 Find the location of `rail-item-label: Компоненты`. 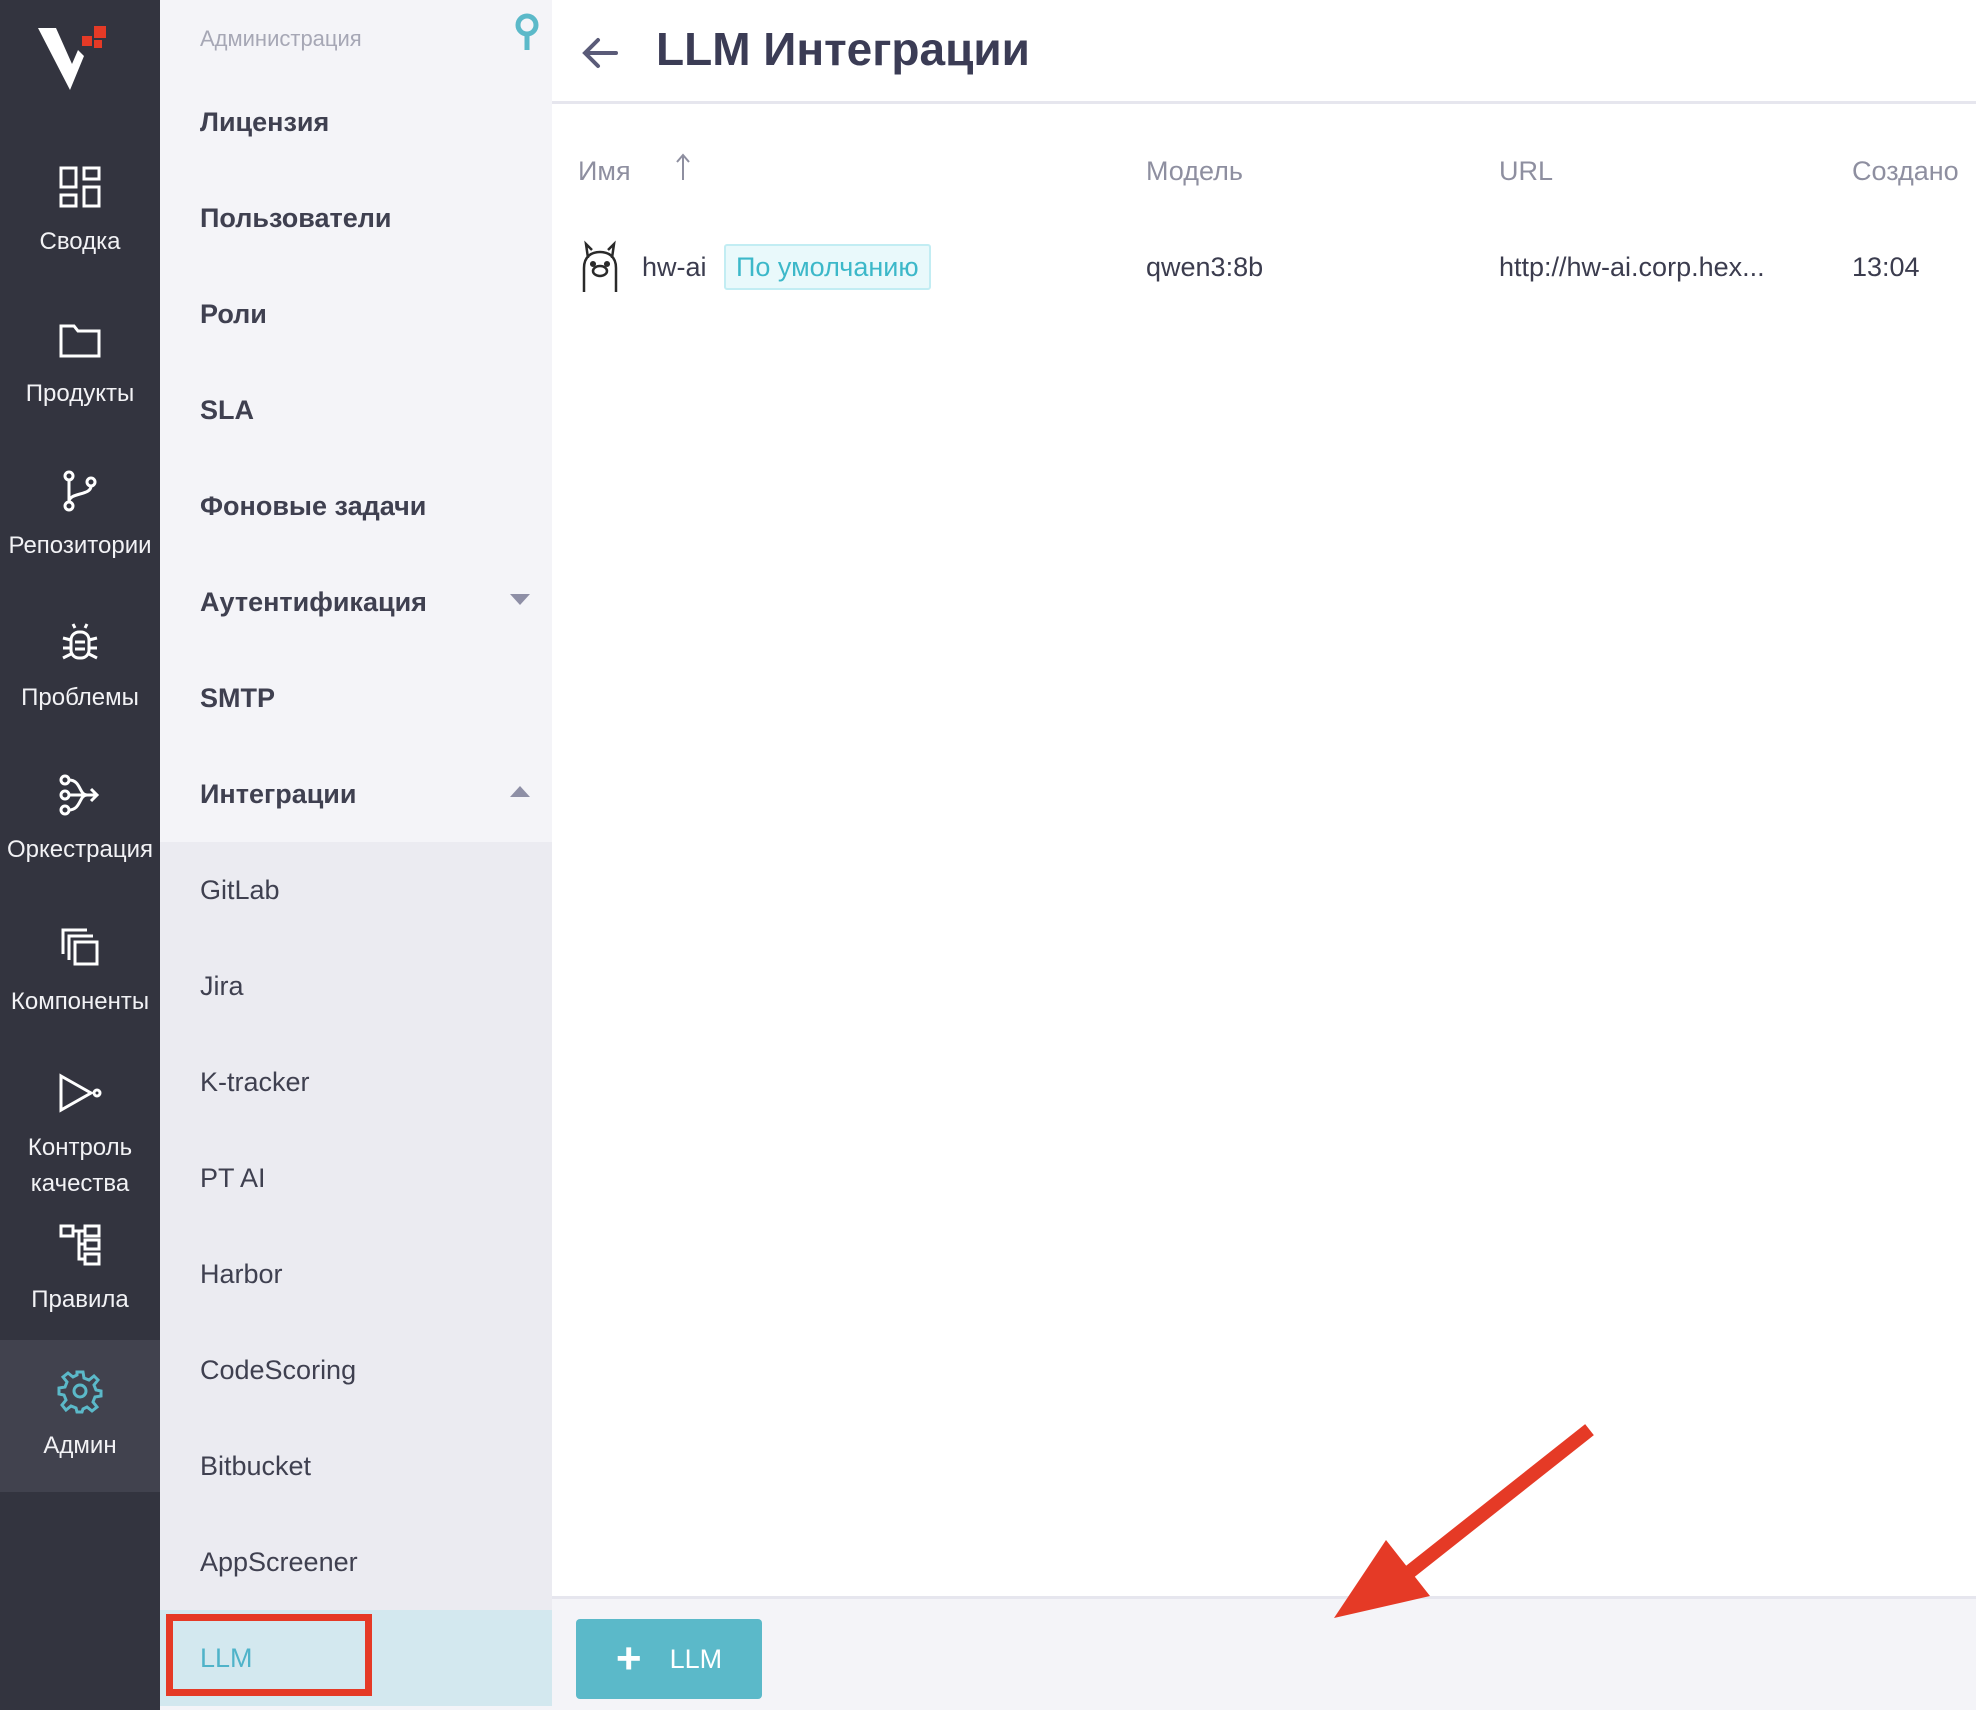

rail-item-label: Компоненты is located at coordinates (80, 1001).